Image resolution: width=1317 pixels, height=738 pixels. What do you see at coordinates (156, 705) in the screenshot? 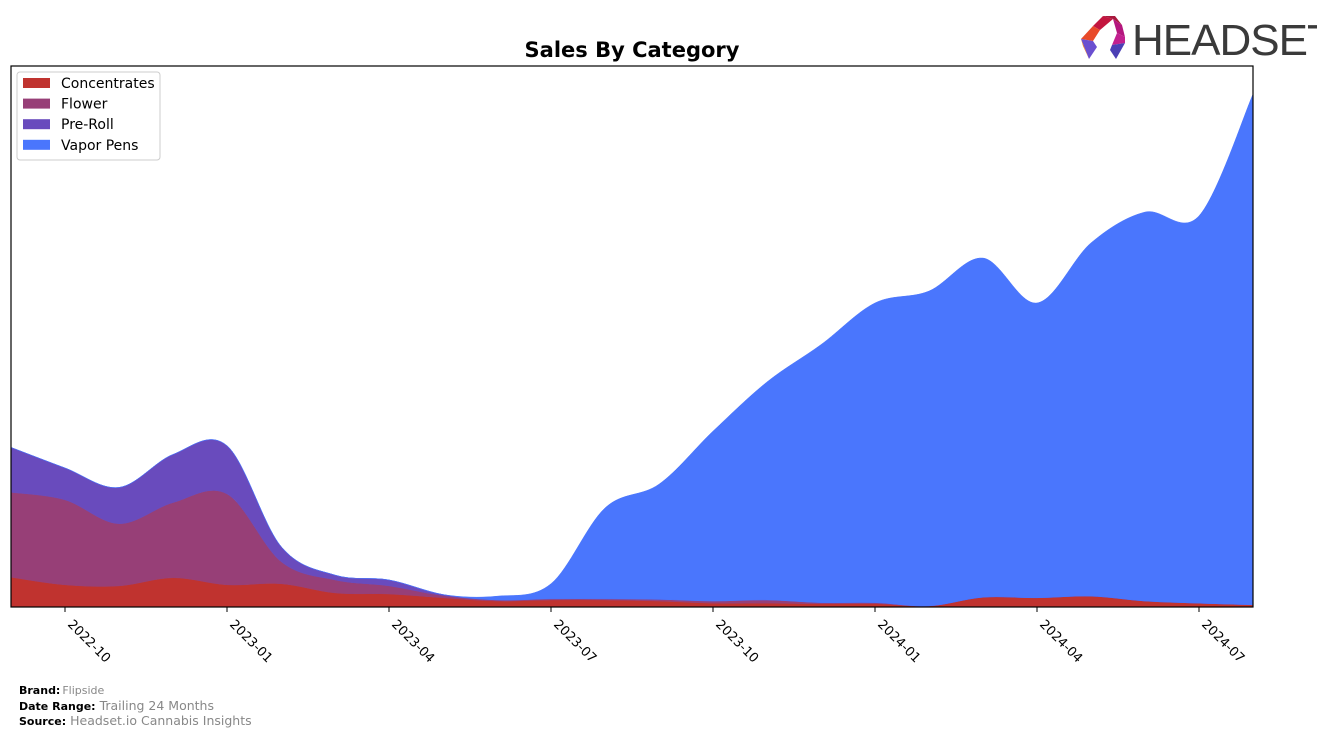
I see `date-range-value: Trailing 24 Months` at bounding box center [156, 705].